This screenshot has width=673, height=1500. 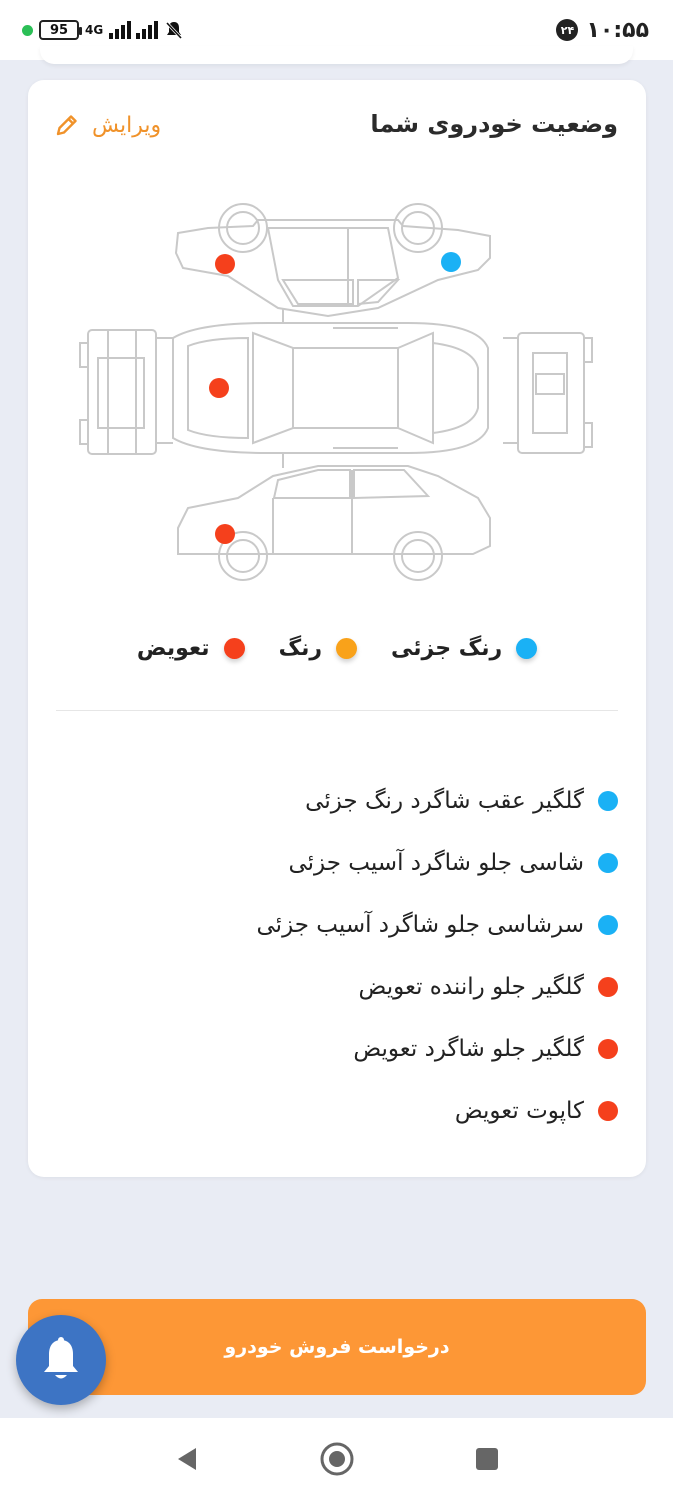 I want to click on list-item: سرشاسی جلو شاگرد آسیب جزئی, so click(x=368, y=925).